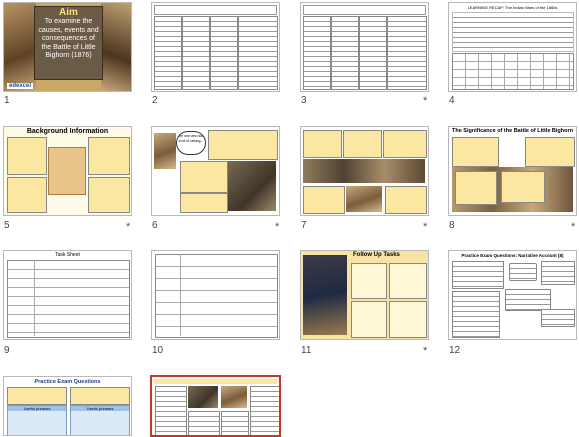 The height and width of the screenshot is (437, 579). Describe the element at coordinates (7, 100) in the screenshot. I see `slide-number-1: 1` at that location.